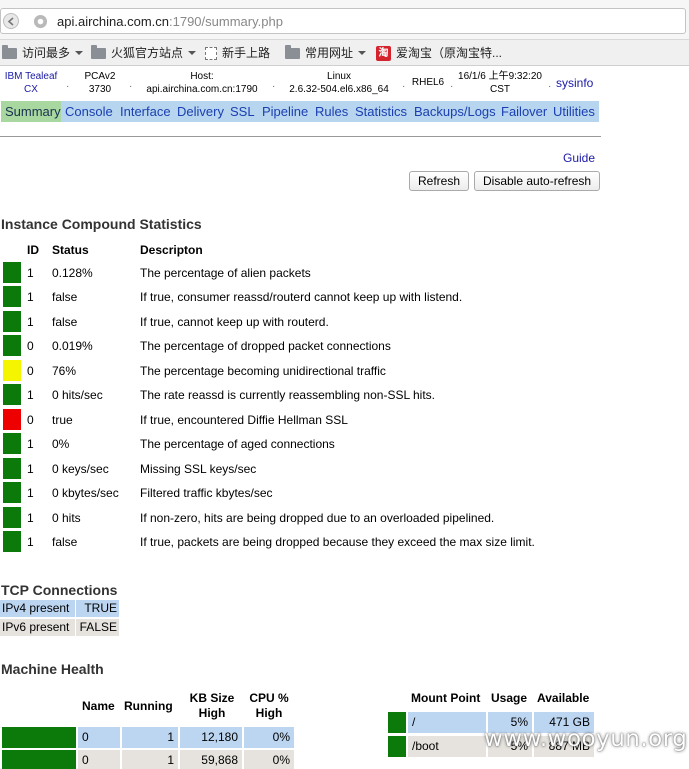 The height and width of the screenshot is (769, 689). I want to click on table-row: 1 0 keys/sec Missing SSL keys/sec, so click(300, 469).